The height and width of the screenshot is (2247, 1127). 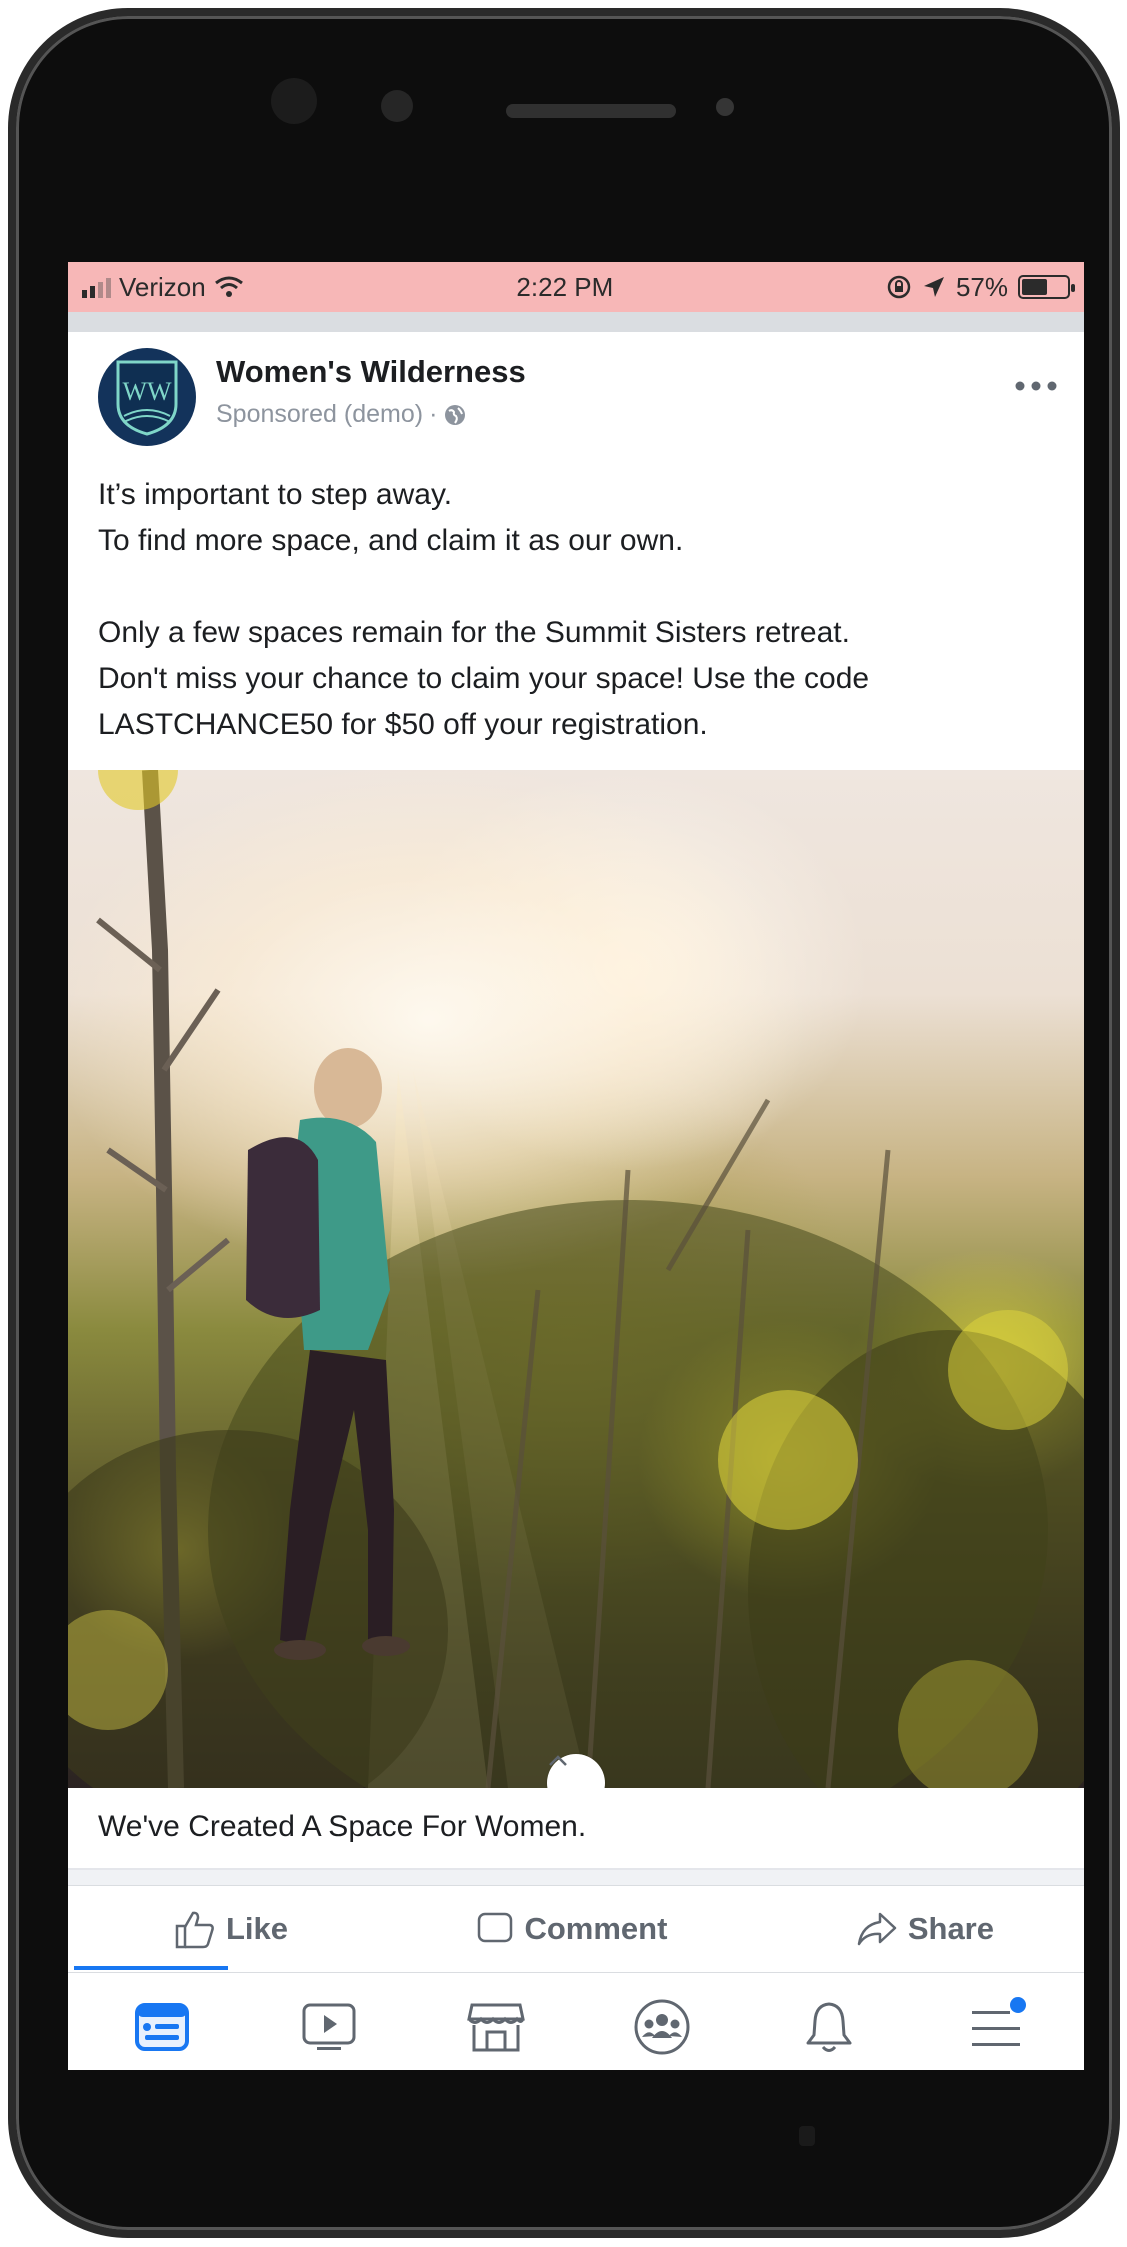 I want to click on share-arrow-icon, so click(x=877, y=1929).